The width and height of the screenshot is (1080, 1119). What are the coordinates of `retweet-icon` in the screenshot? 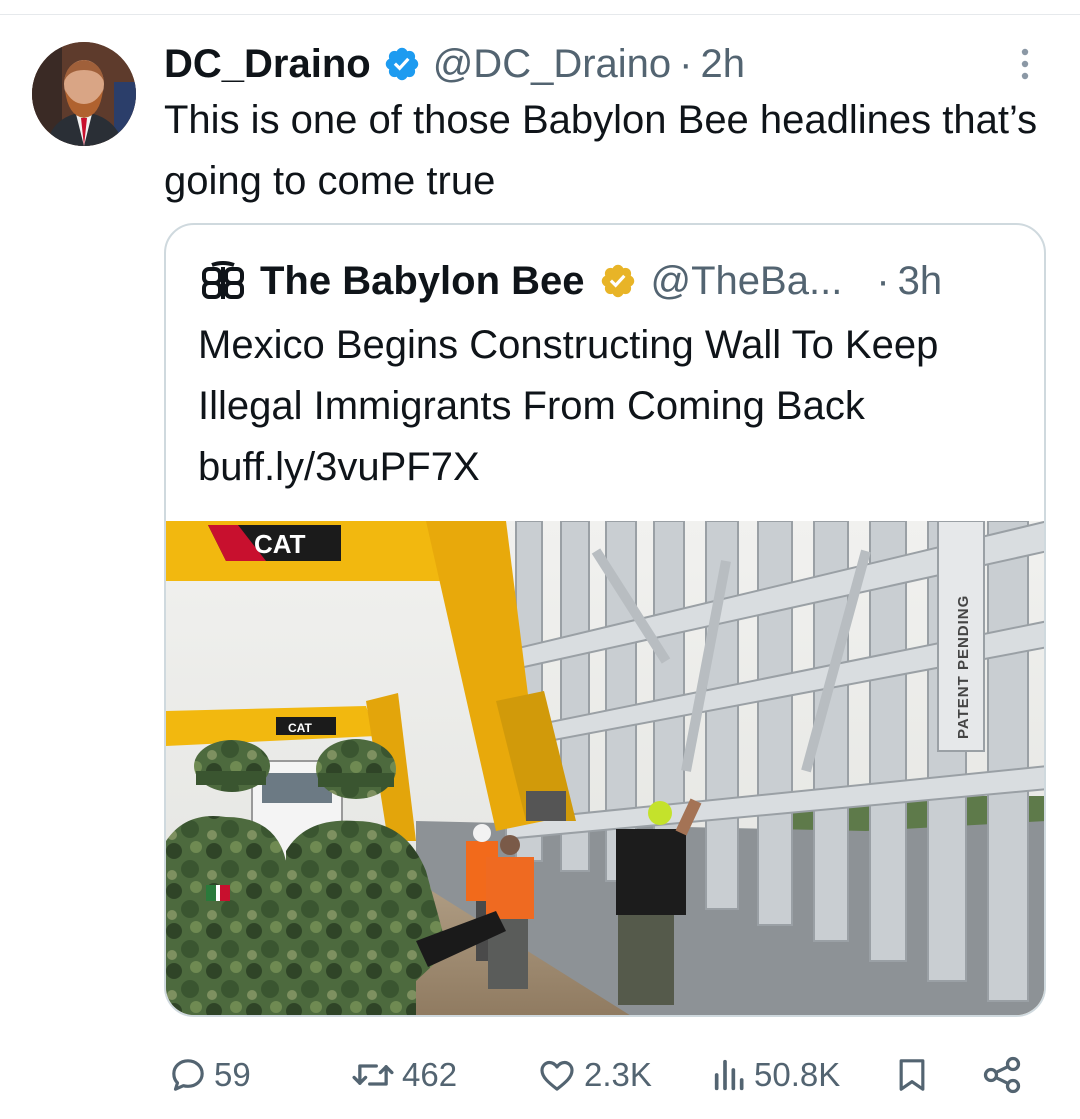 It's located at (373, 1075).